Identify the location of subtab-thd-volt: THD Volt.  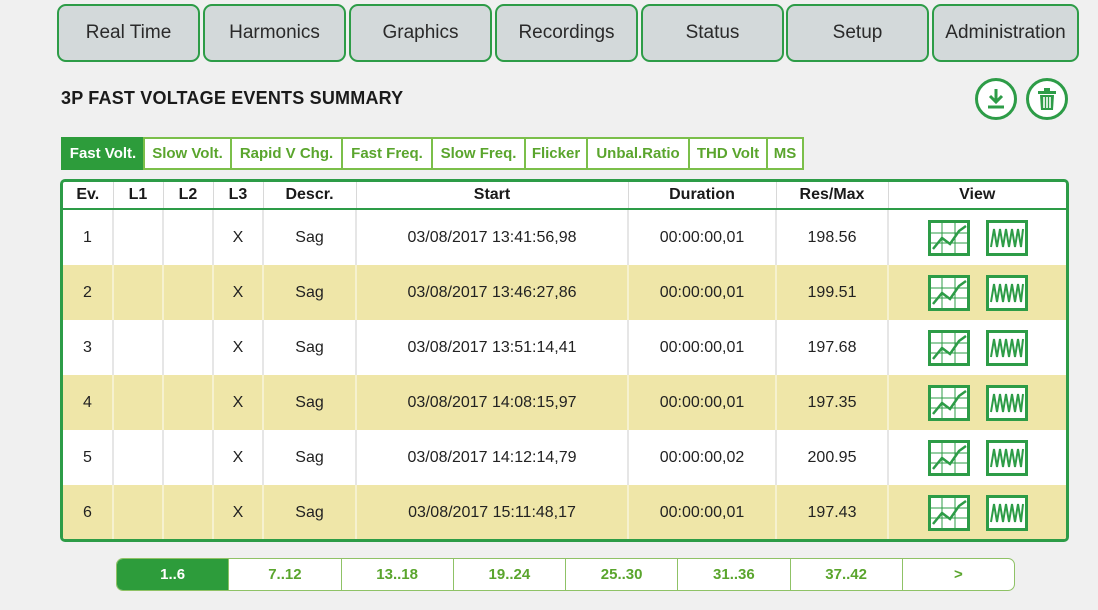
(728, 153).